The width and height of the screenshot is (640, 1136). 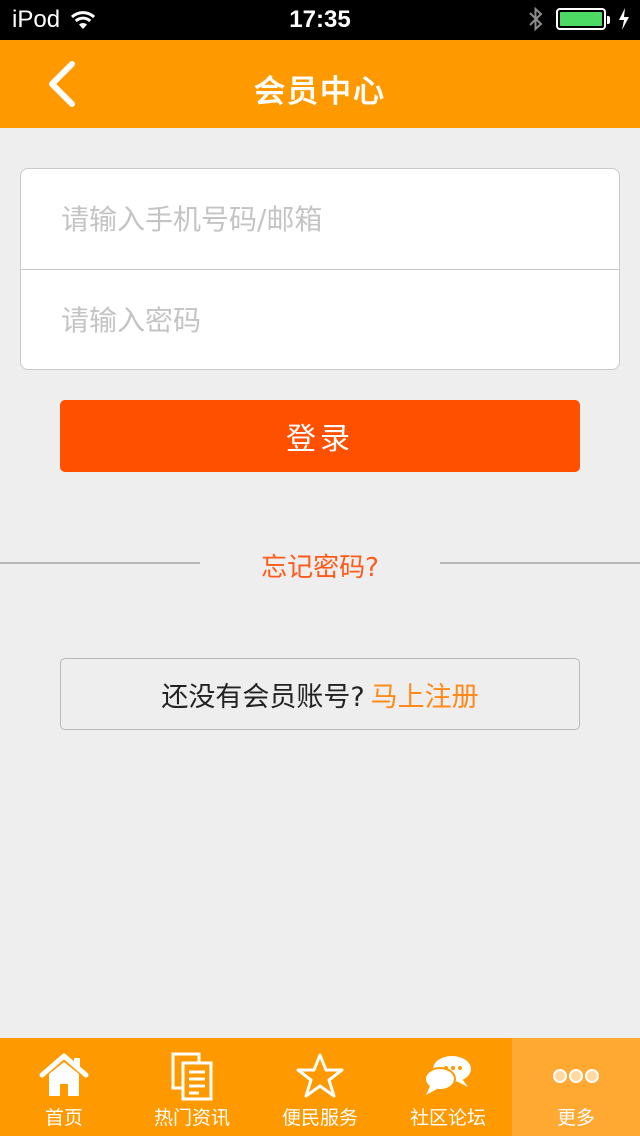 I want to click on documents-icon, so click(x=192, y=1076).